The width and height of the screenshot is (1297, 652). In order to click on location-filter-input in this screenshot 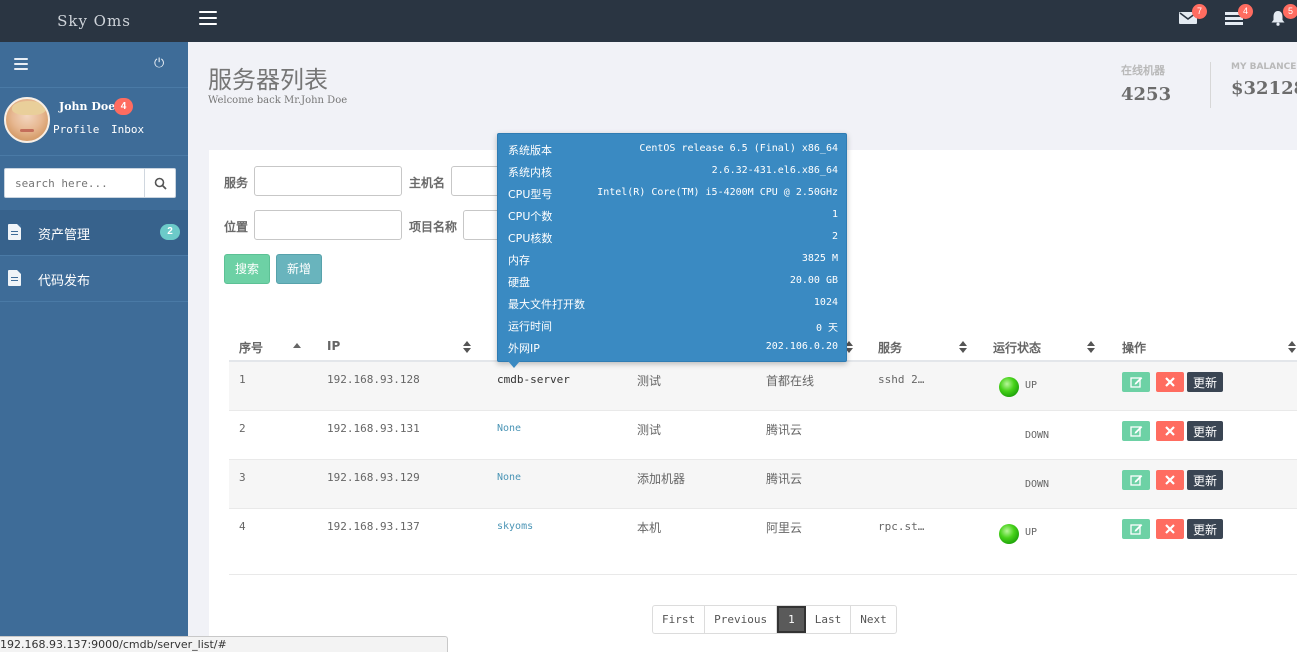, I will do `click(328, 225)`.